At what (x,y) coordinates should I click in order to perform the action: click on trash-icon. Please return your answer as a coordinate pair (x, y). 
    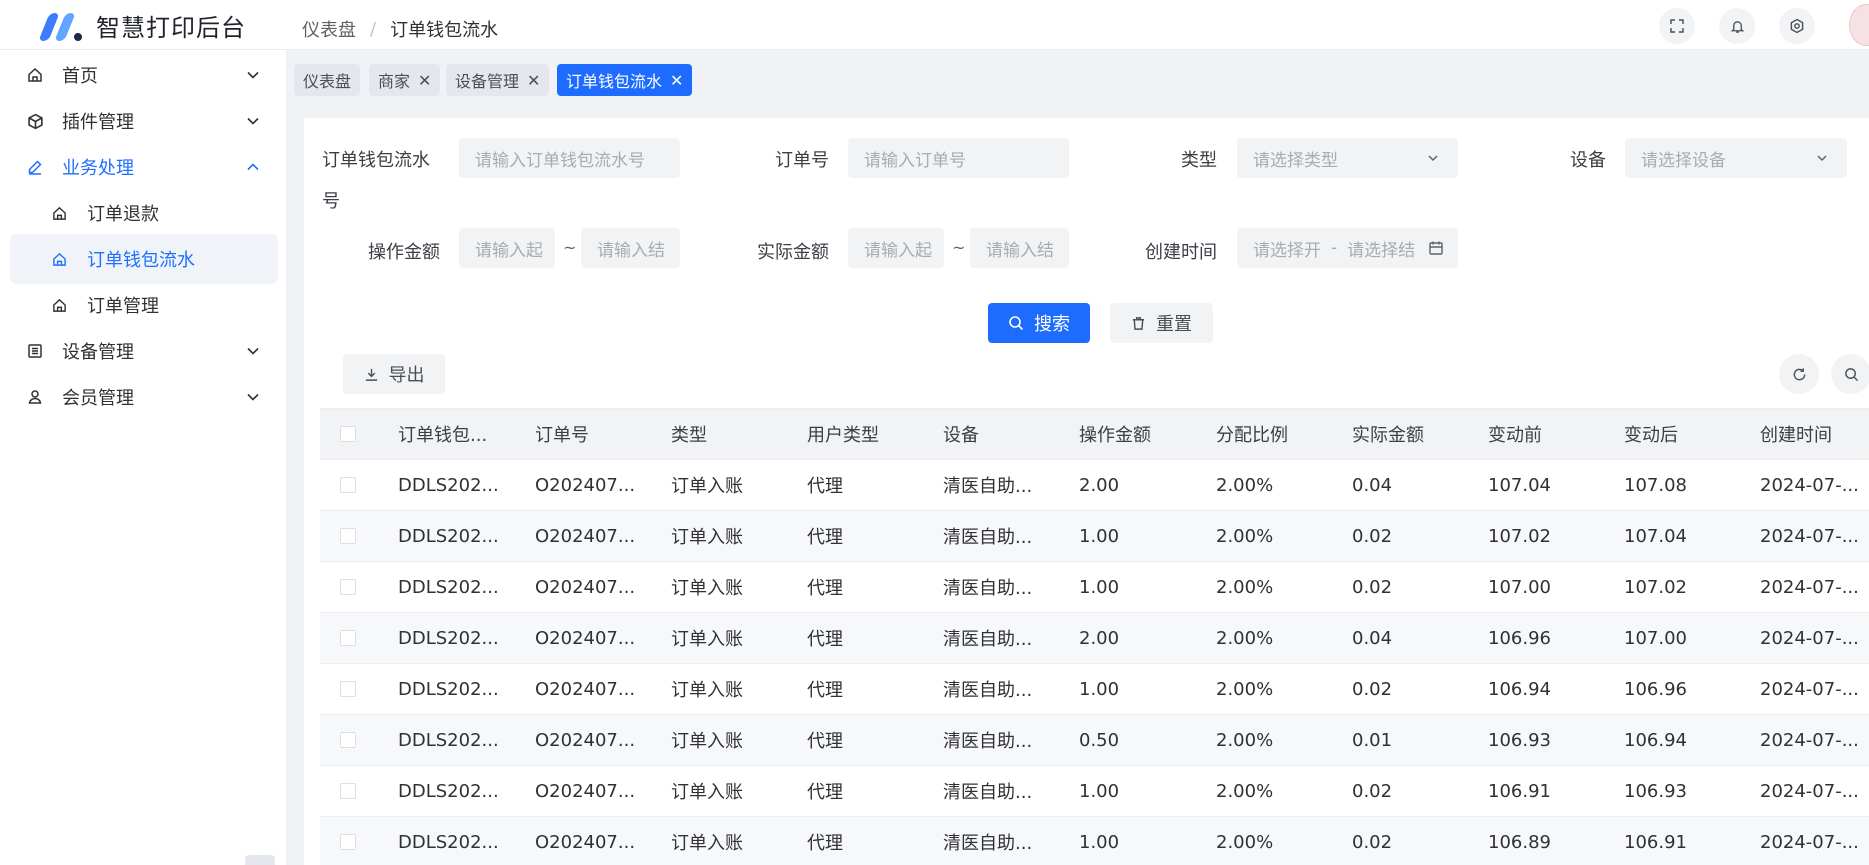
    Looking at the image, I should click on (1138, 323).